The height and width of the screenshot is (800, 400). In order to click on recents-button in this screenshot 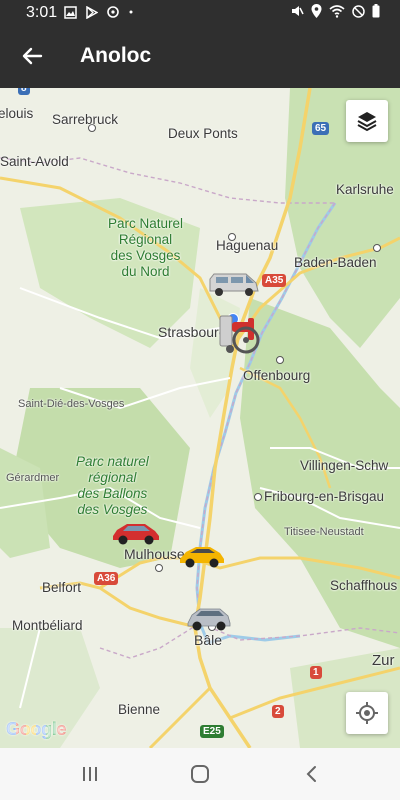, I will do `click(90, 774)`.